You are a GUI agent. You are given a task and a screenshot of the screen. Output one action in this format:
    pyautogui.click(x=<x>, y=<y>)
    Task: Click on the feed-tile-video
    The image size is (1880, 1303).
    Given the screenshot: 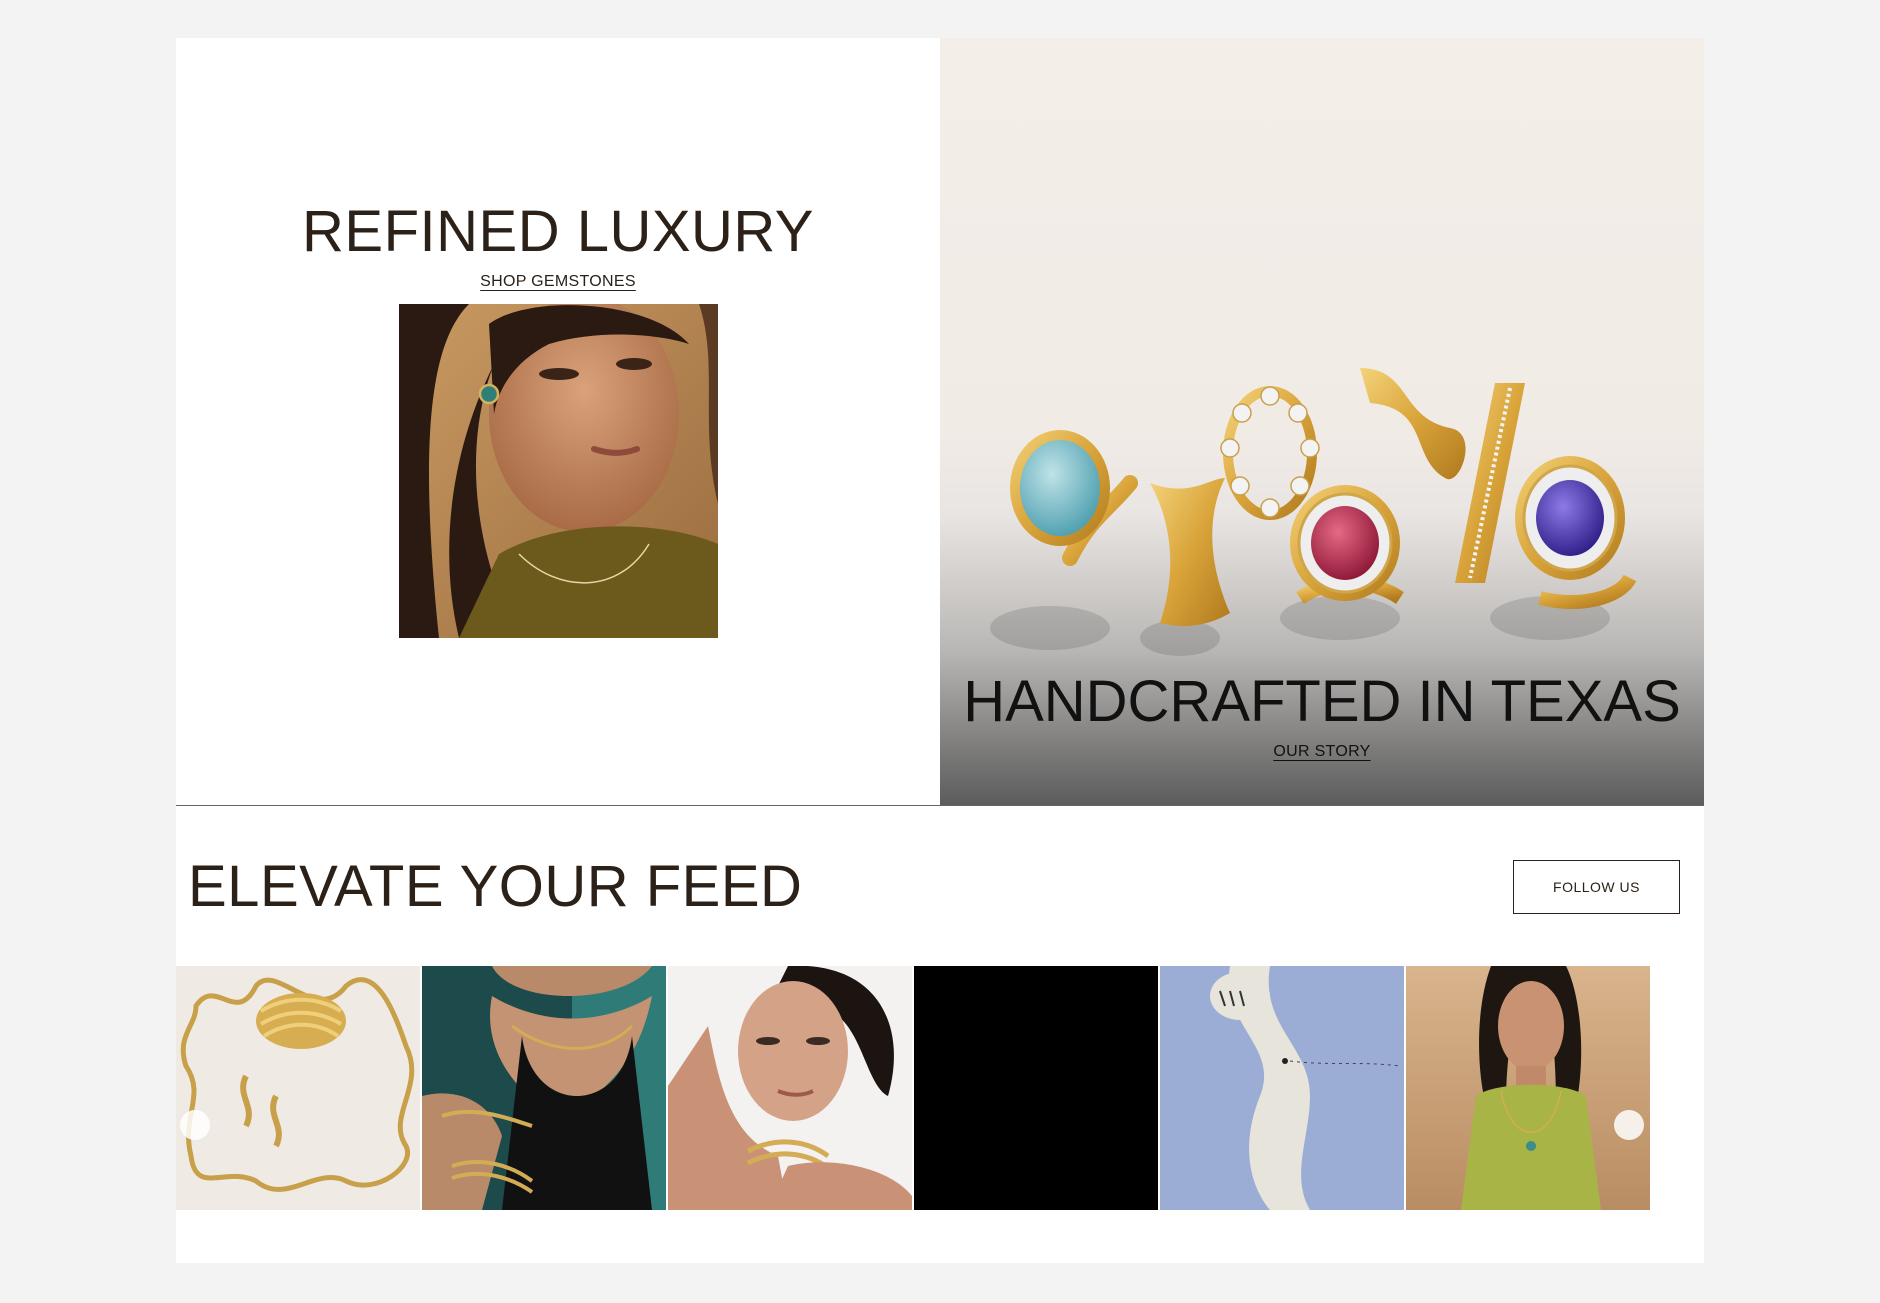 What is the action you would take?
    pyautogui.click(x=1036, y=1088)
    